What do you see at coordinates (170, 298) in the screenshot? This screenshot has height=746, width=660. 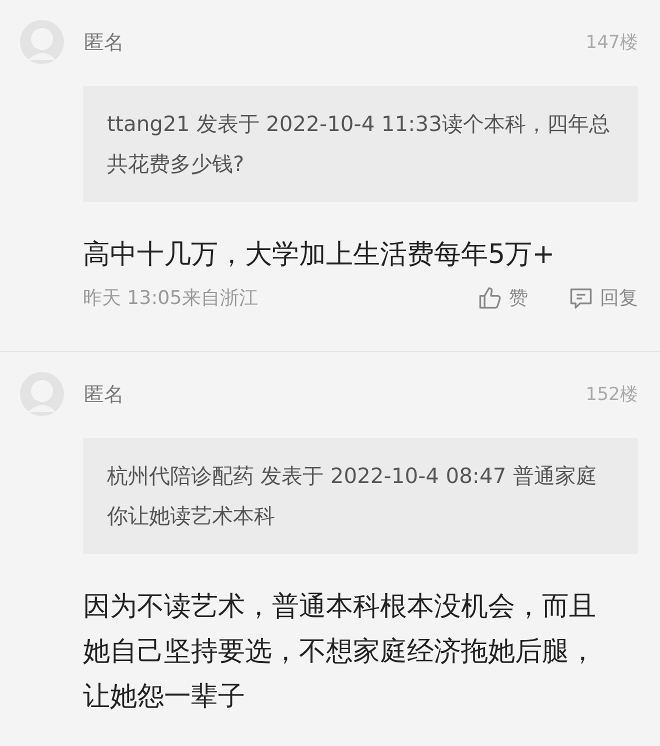 I see `post-meta: 昨天 13:05来自浙江` at bounding box center [170, 298].